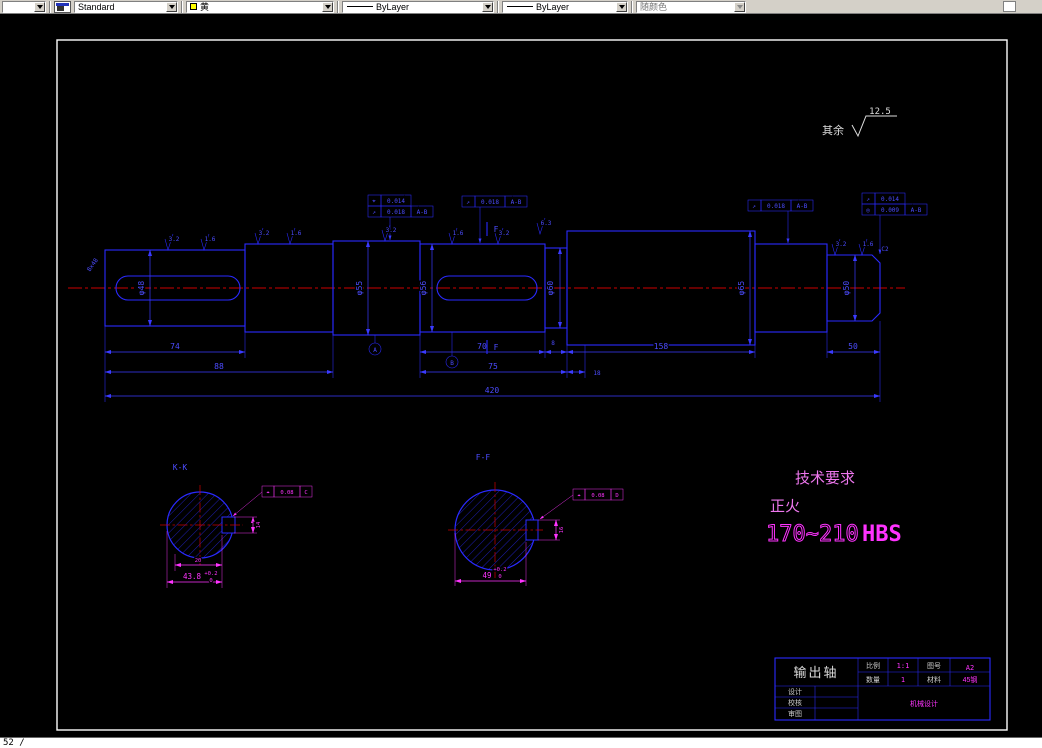  I want to click on dim-50: 50, so click(853, 346).